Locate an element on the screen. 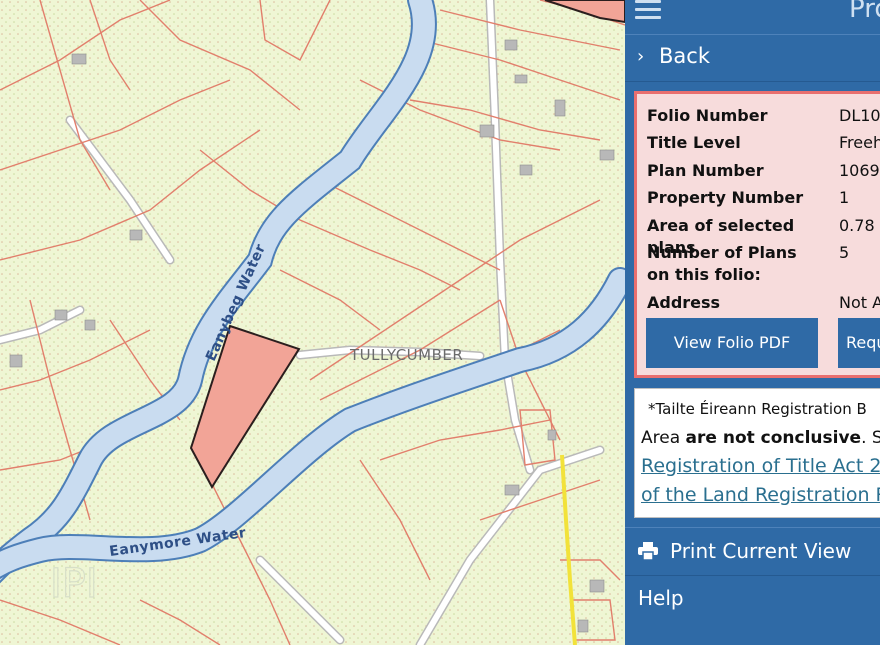 The width and height of the screenshot is (880, 645). disclaimer-prefix: Area is located at coordinates (663, 438).